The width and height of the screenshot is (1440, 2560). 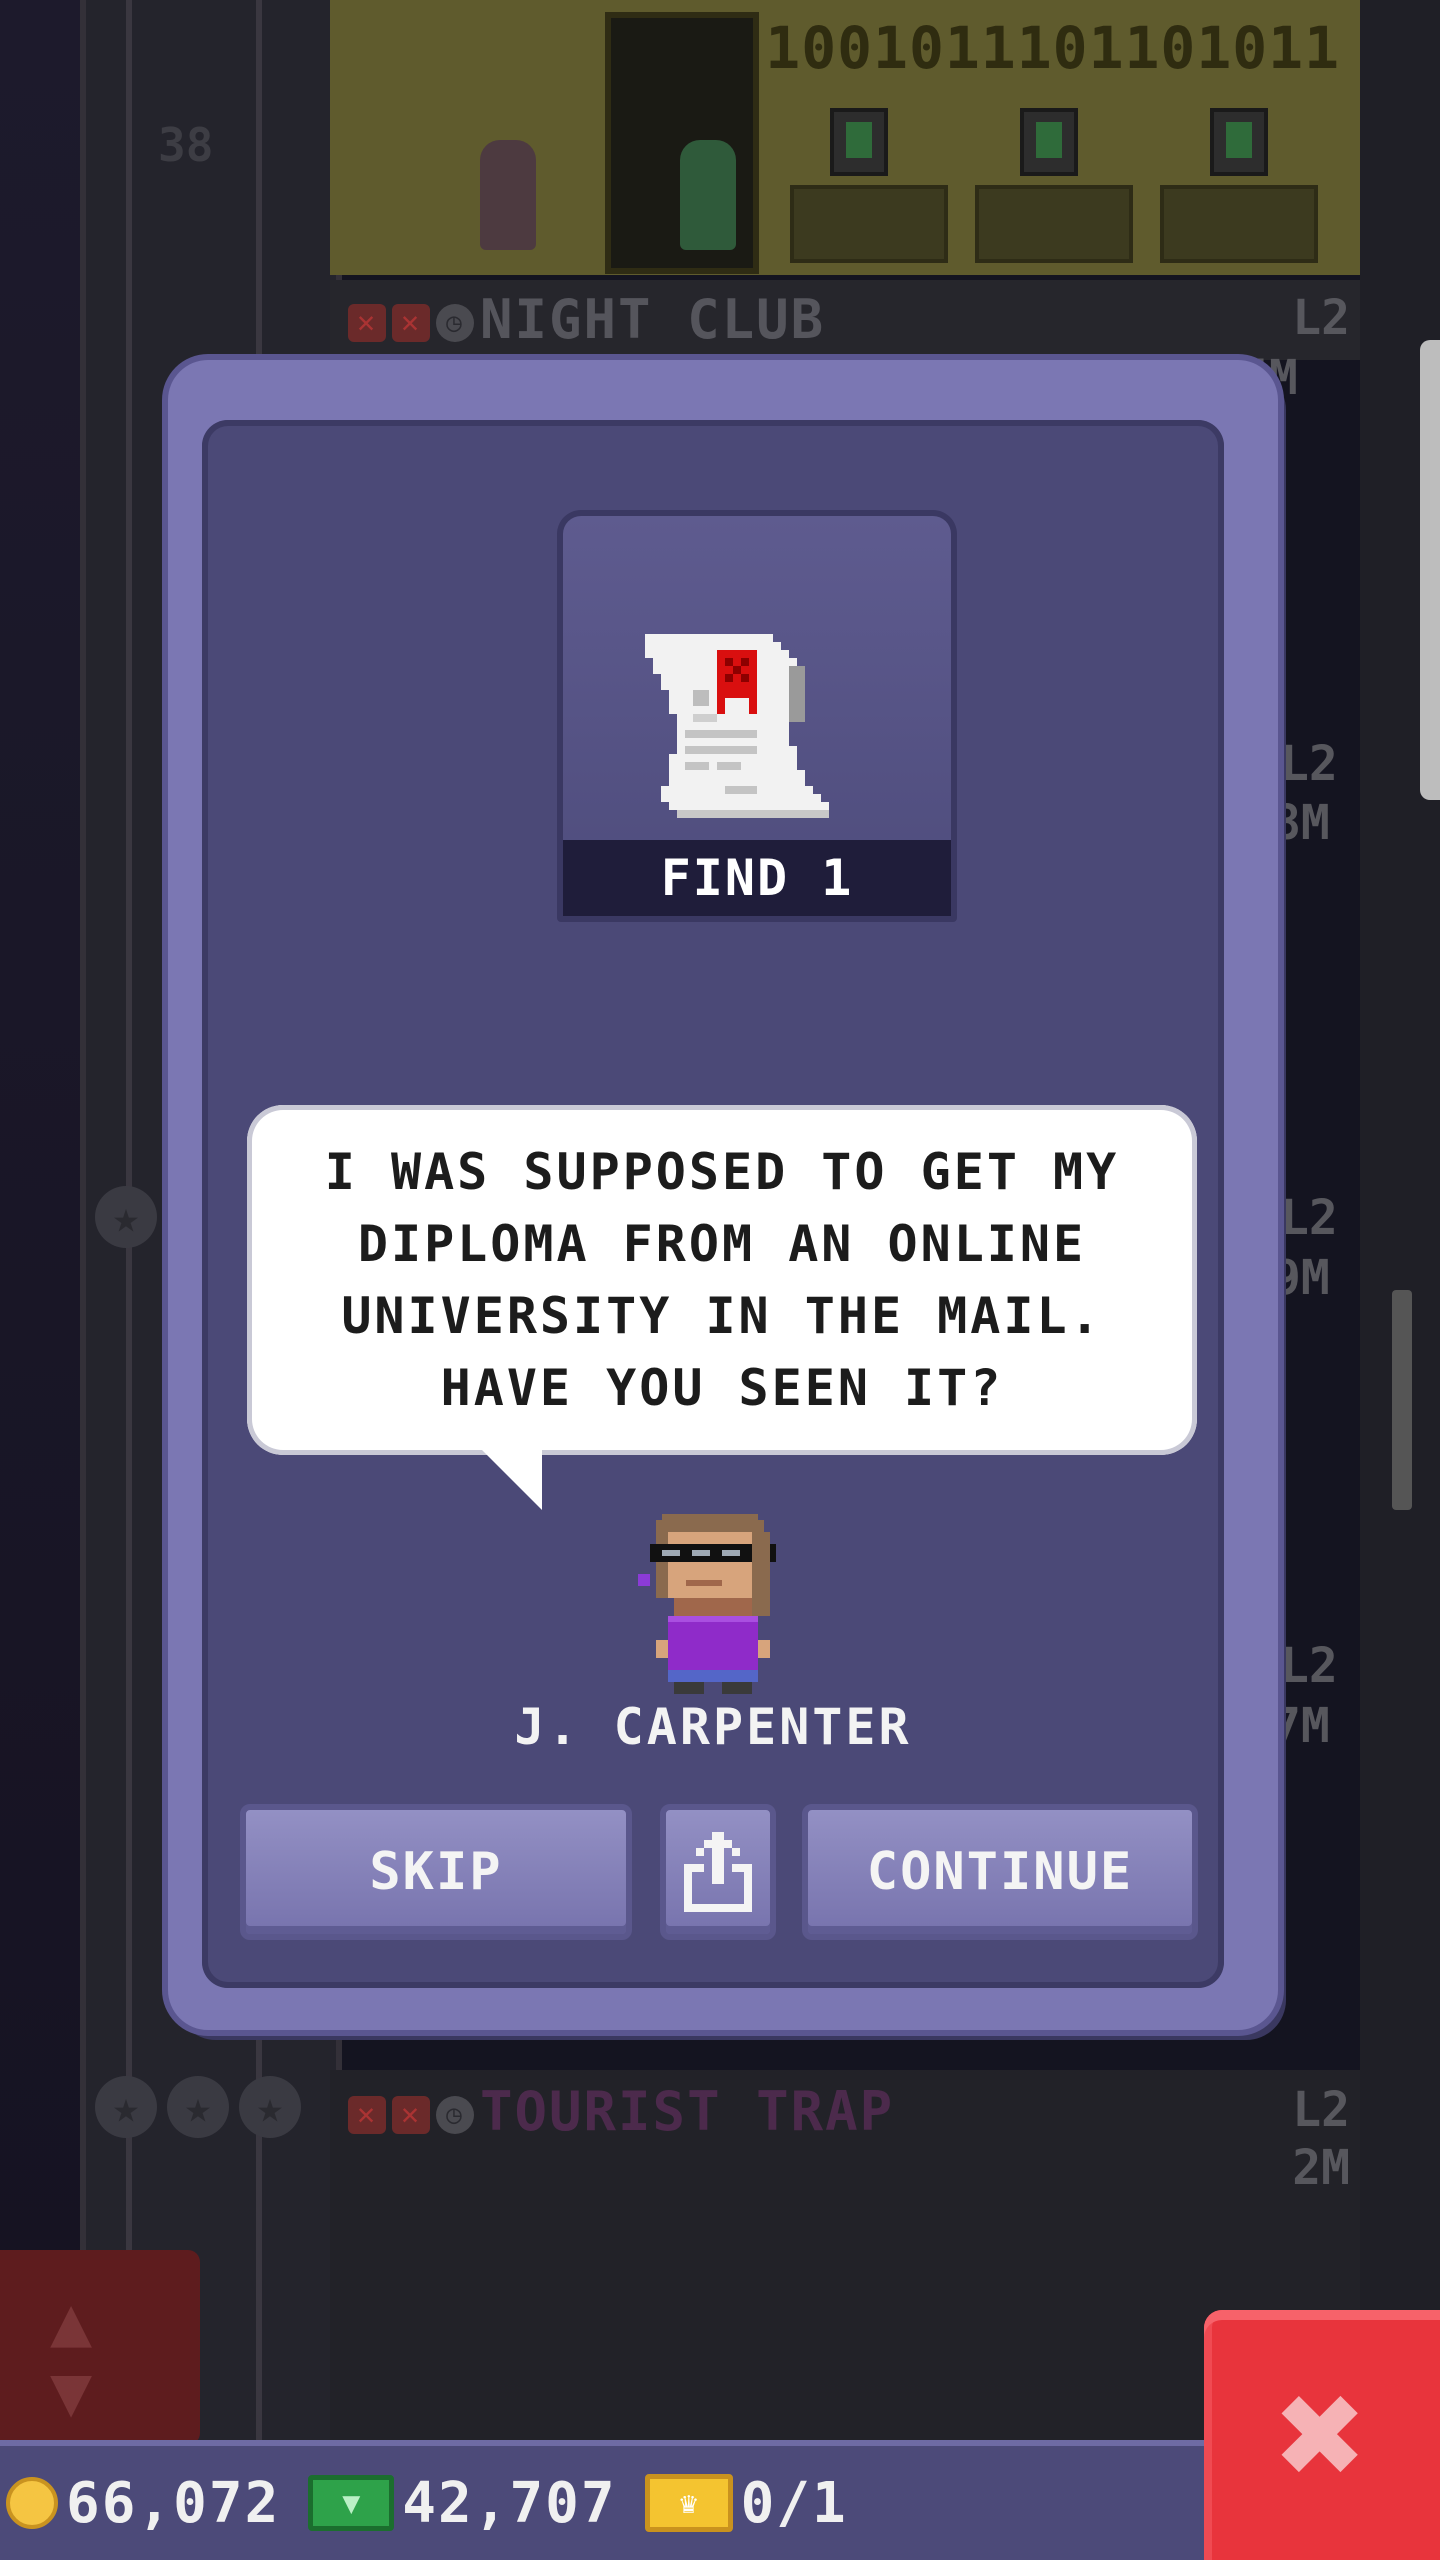 I want to click on bux-icon: ▼, so click(x=351, y=2503).